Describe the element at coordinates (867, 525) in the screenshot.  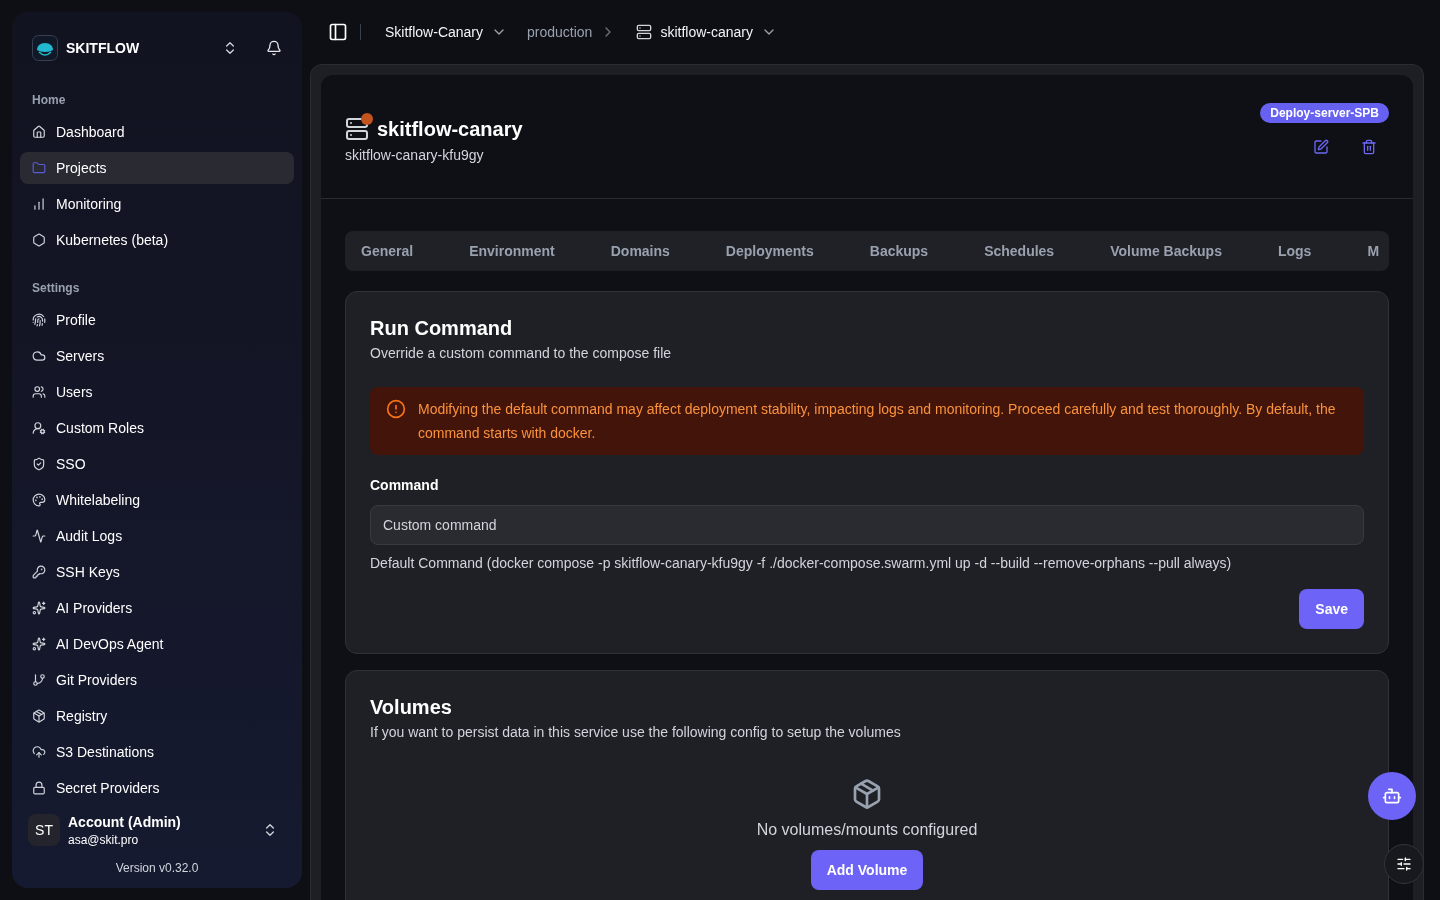
I see `command-field: Custom command` at that location.